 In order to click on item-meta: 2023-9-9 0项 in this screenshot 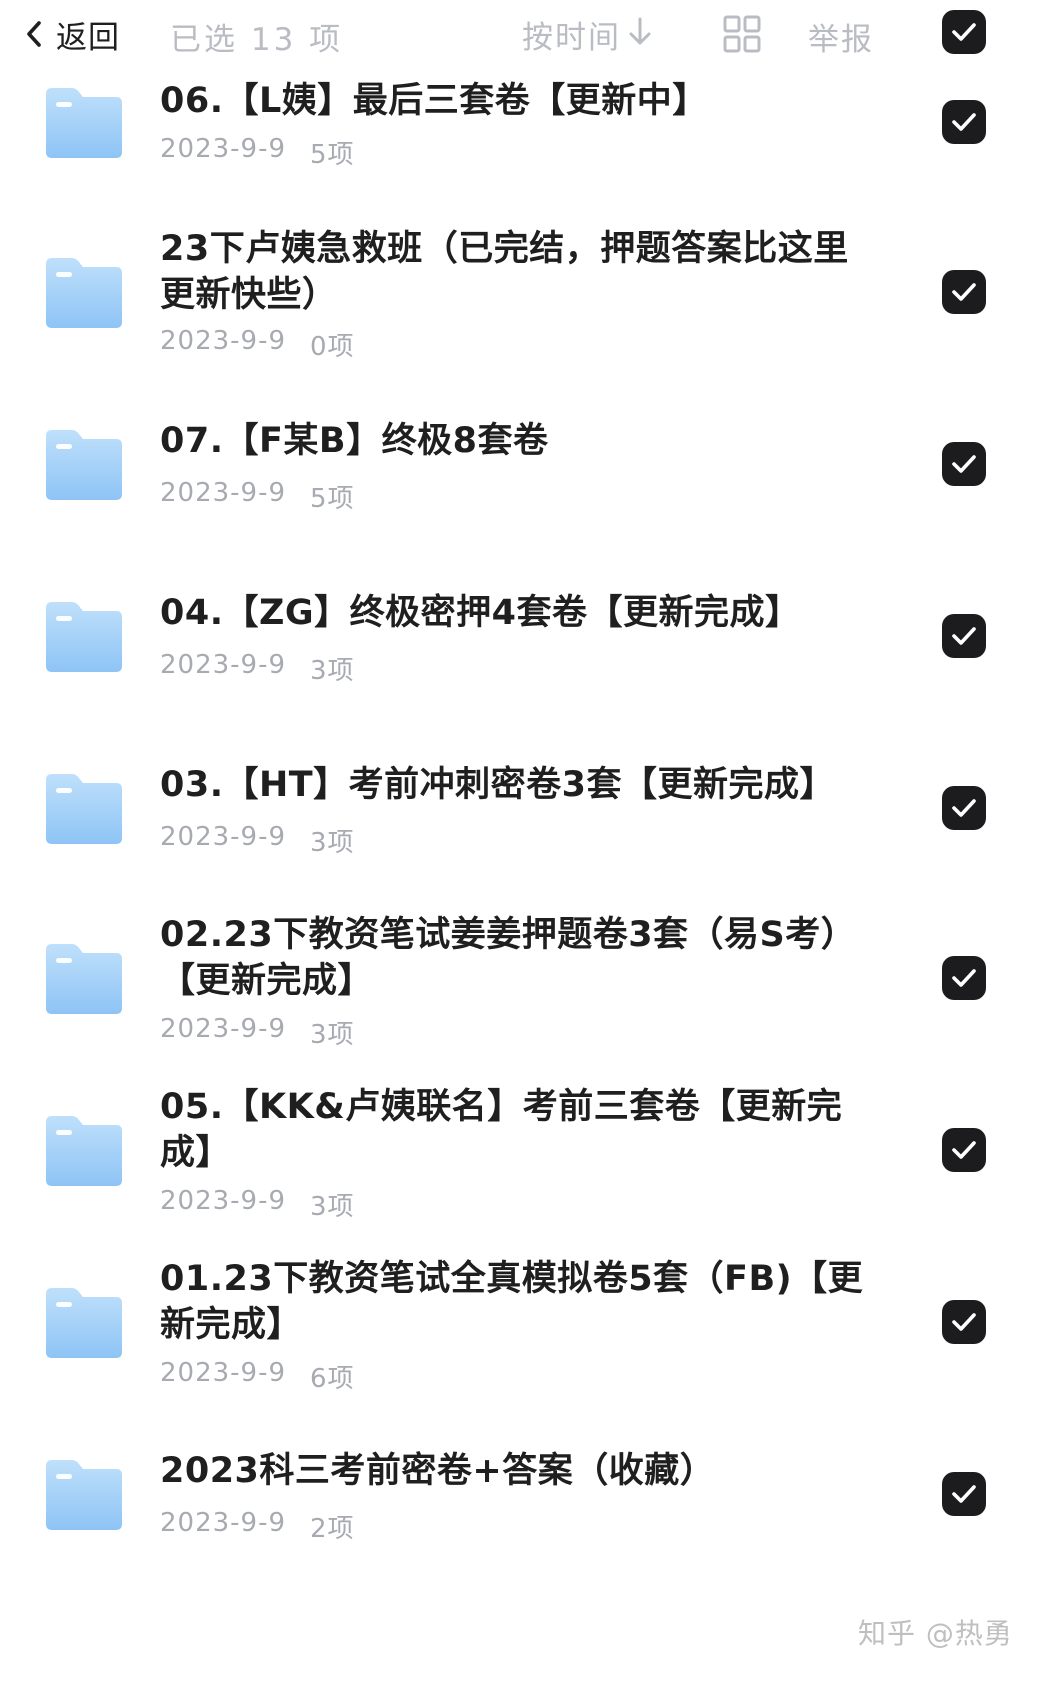, I will do `click(257, 344)`.